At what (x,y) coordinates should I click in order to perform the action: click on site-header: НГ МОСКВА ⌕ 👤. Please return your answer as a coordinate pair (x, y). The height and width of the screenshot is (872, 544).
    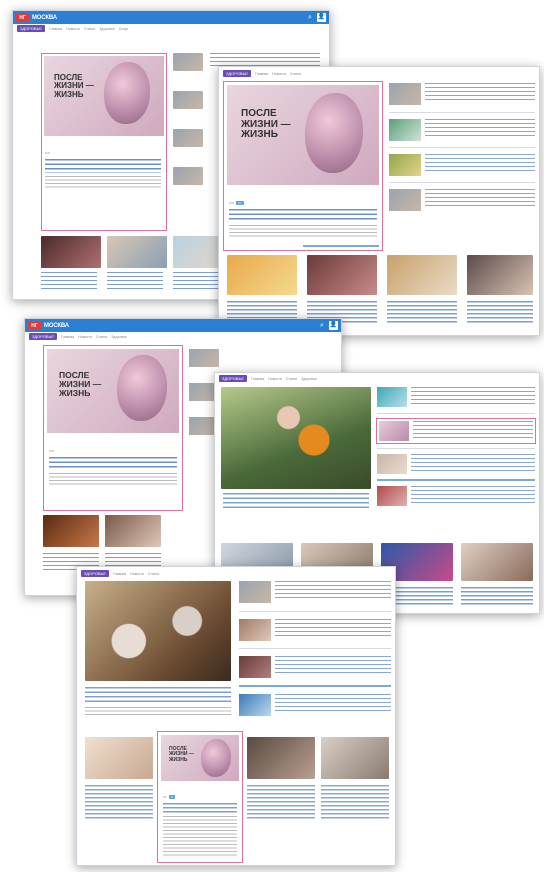
    Looking at the image, I should click on (171, 17).